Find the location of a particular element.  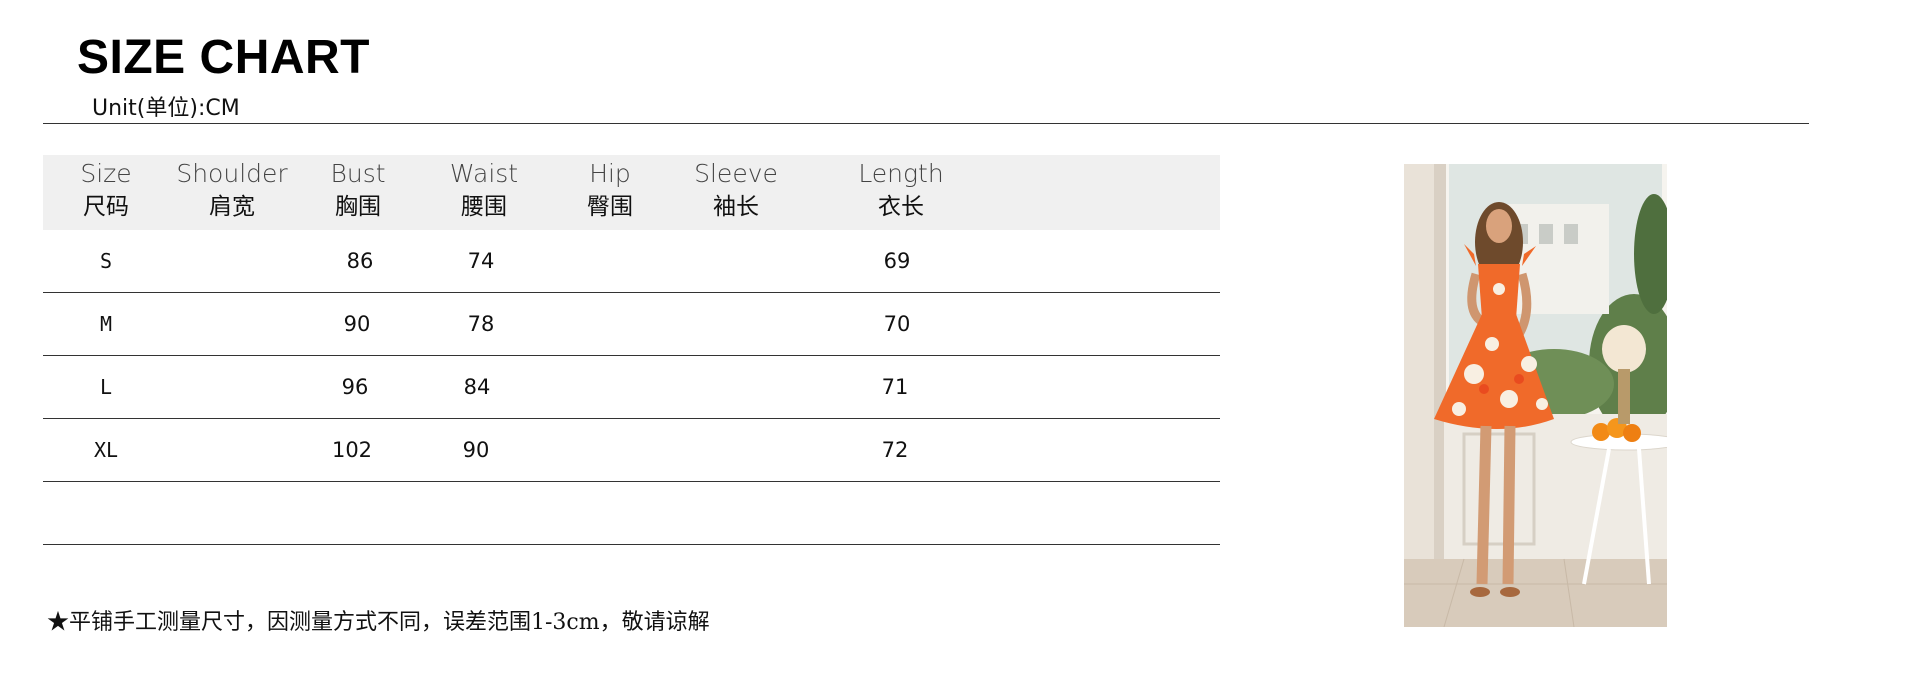

cell-size: XL is located at coordinates (106, 450).